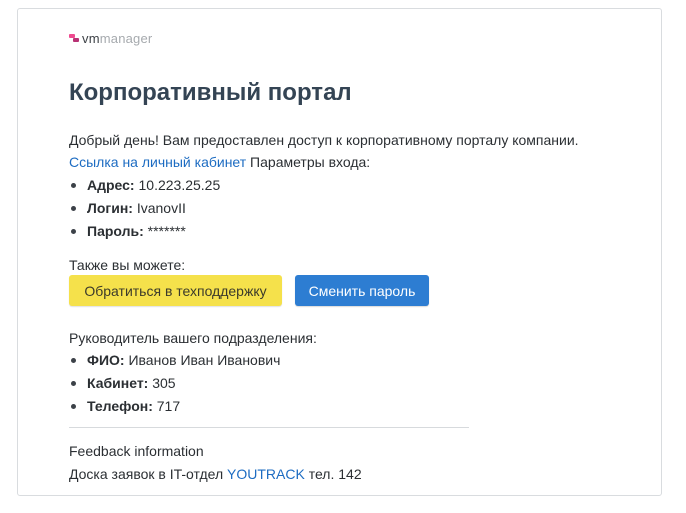 This screenshot has width=686, height=513. What do you see at coordinates (120, 406) in the screenshot?
I see `manager-label: Телефон:` at bounding box center [120, 406].